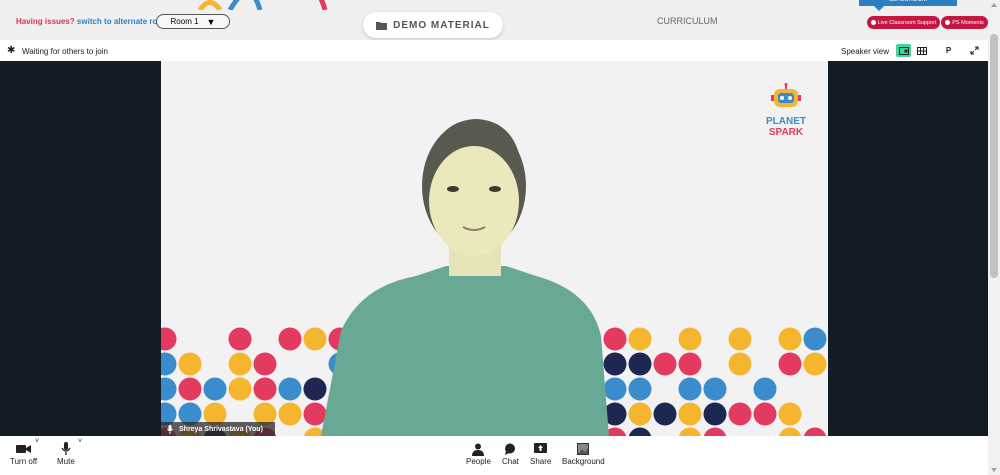 The image size is (1000, 475). What do you see at coordinates (786, 110) in the screenshot?
I see `planet-spark-logo: PLANET SPARK` at bounding box center [786, 110].